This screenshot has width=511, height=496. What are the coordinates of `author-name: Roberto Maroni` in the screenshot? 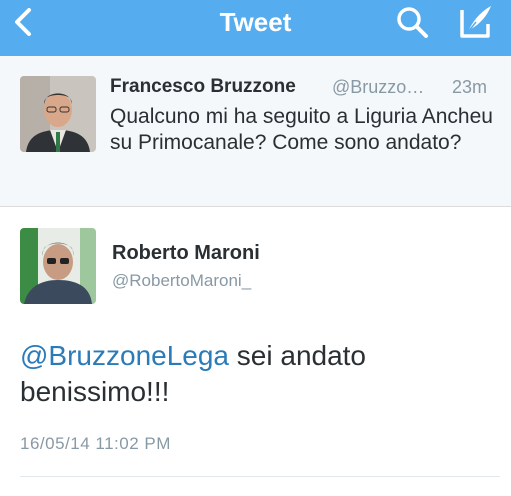 It's located at (186, 253).